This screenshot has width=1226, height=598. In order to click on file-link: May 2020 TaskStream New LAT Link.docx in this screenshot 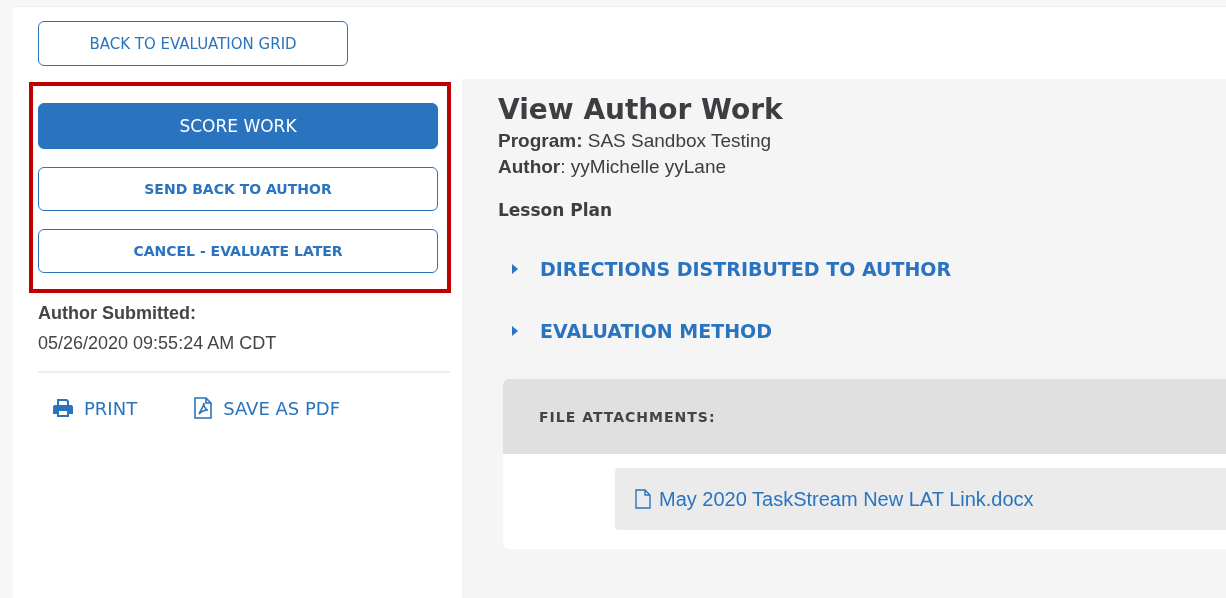, I will do `click(920, 499)`.